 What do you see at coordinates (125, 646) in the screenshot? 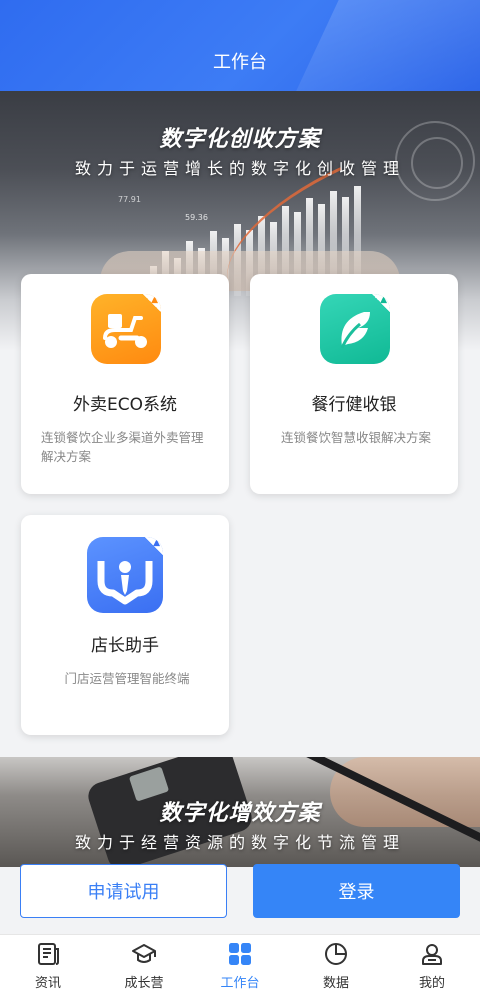
I see `app-name: 店长助手` at bounding box center [125, 646].